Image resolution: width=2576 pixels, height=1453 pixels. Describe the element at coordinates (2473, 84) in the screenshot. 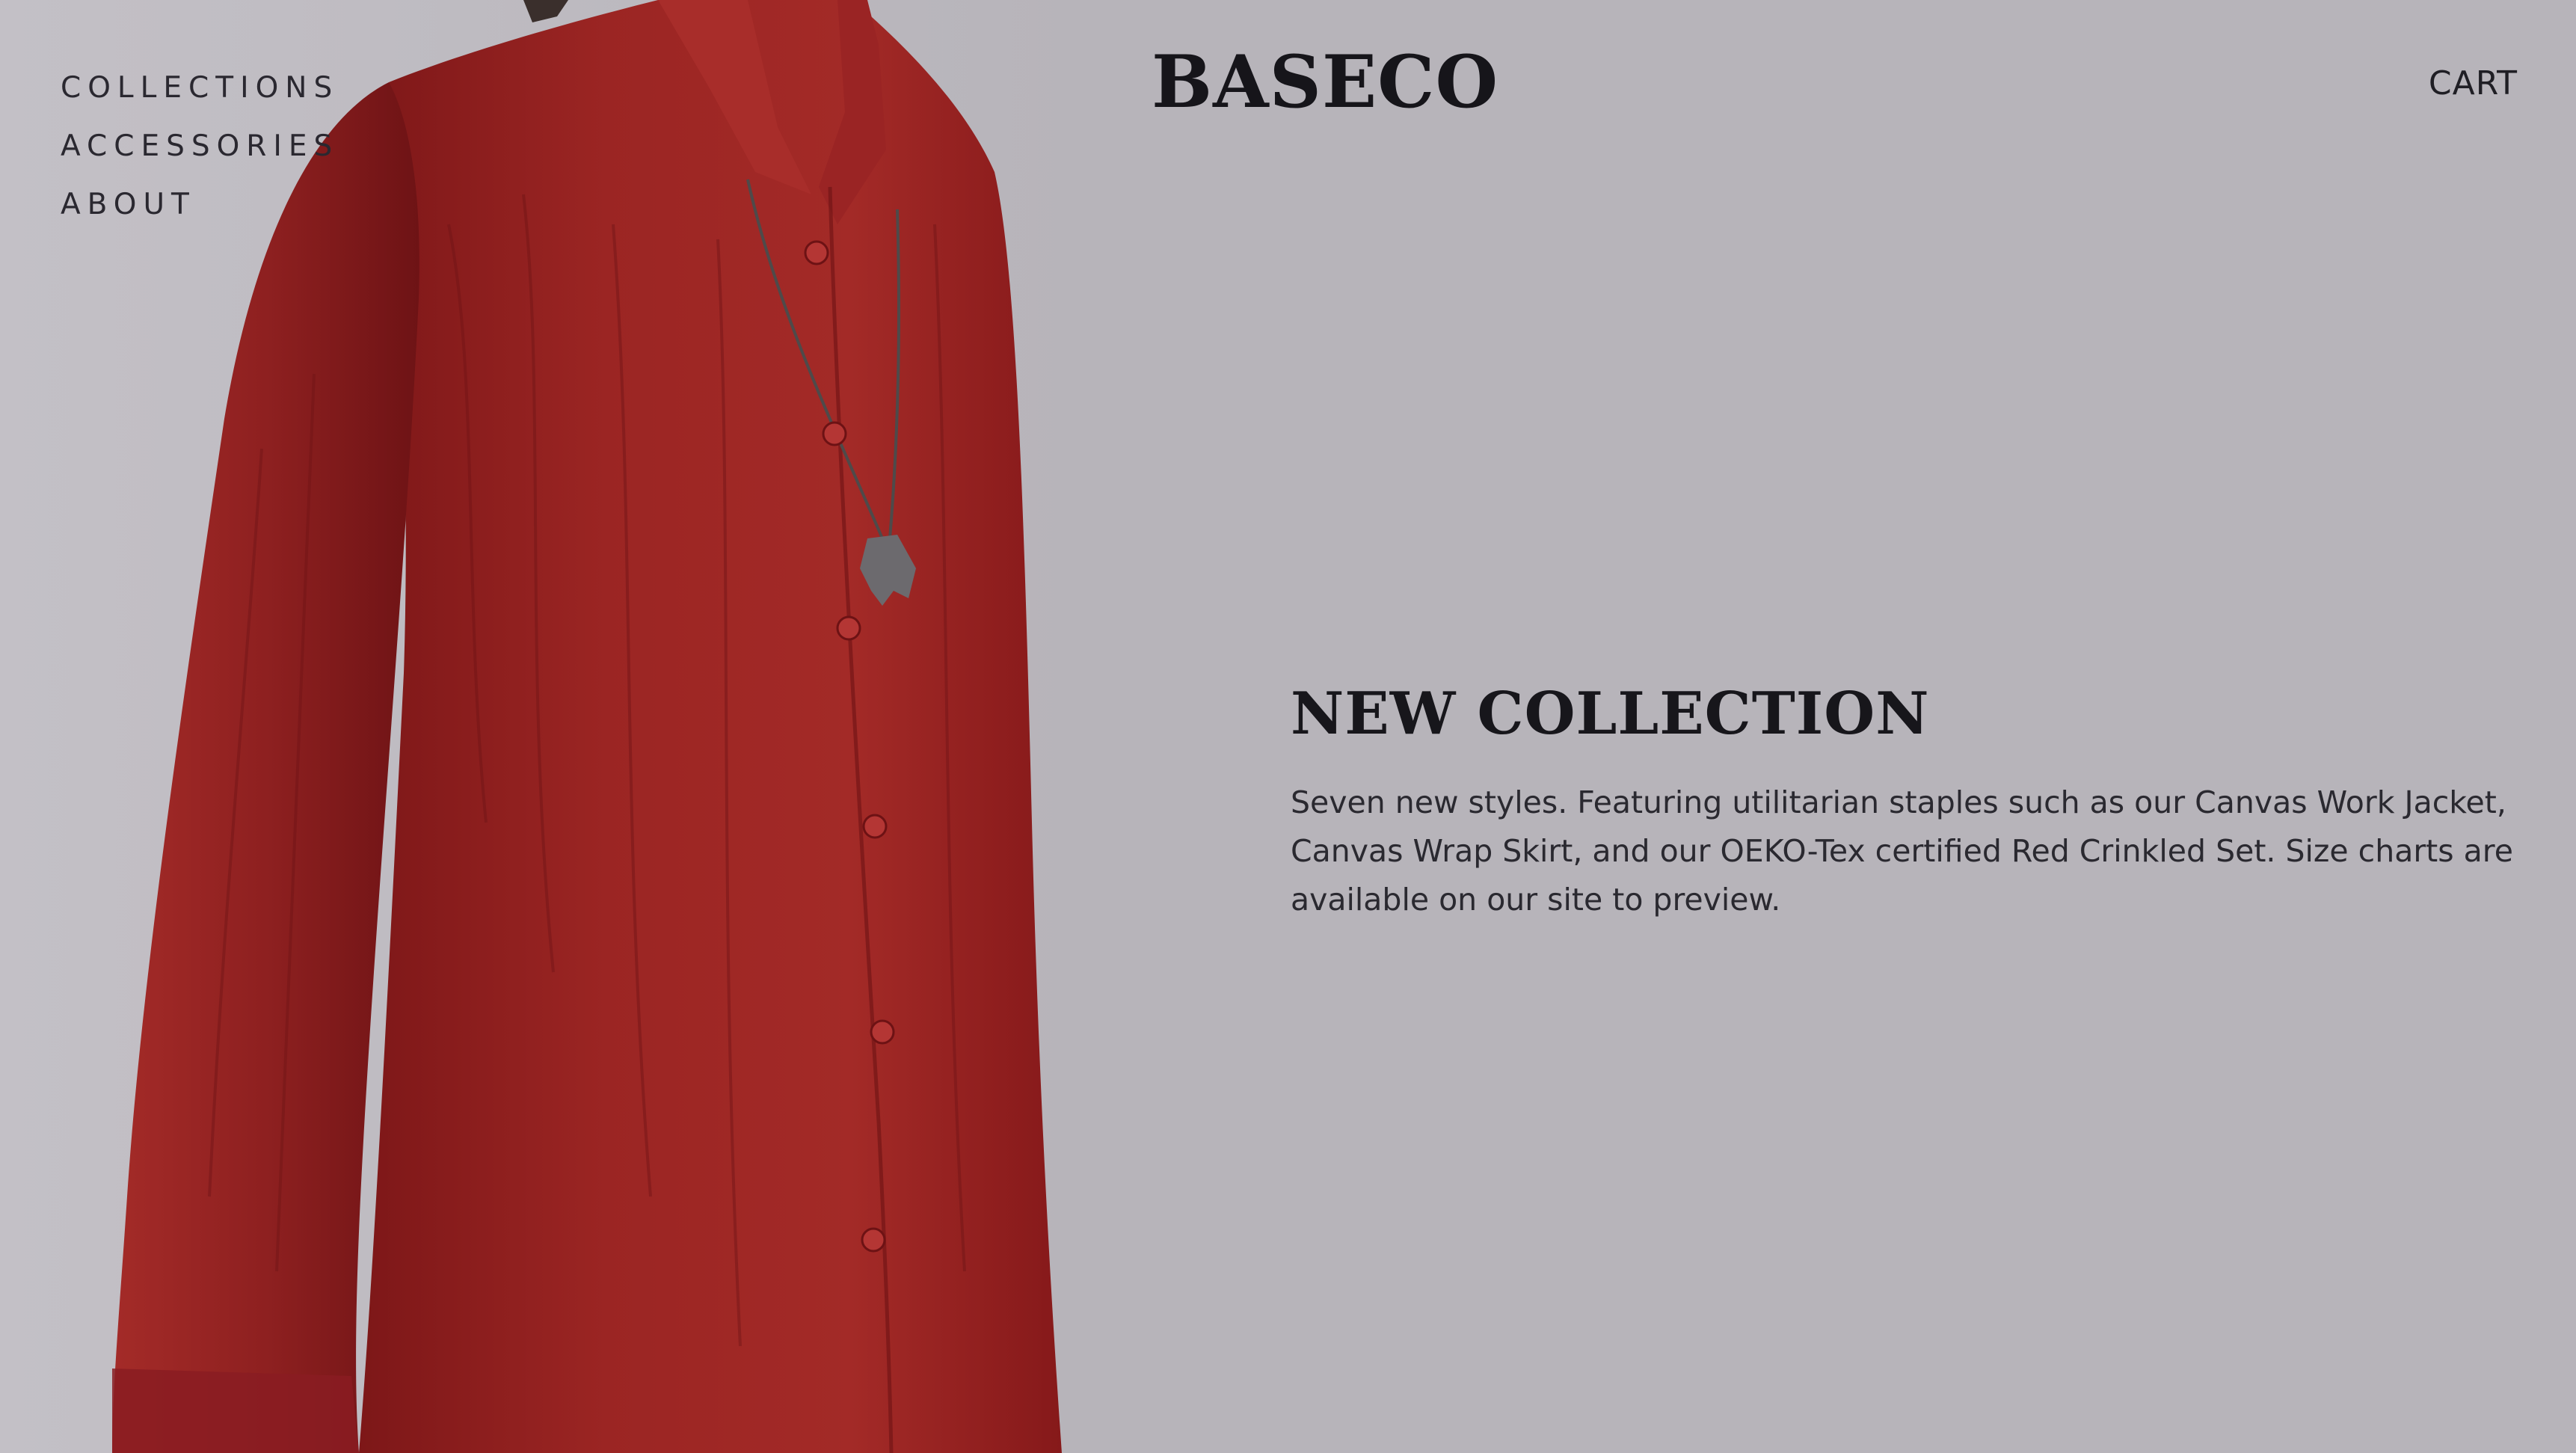

I see `cart-link: CART` at that location.